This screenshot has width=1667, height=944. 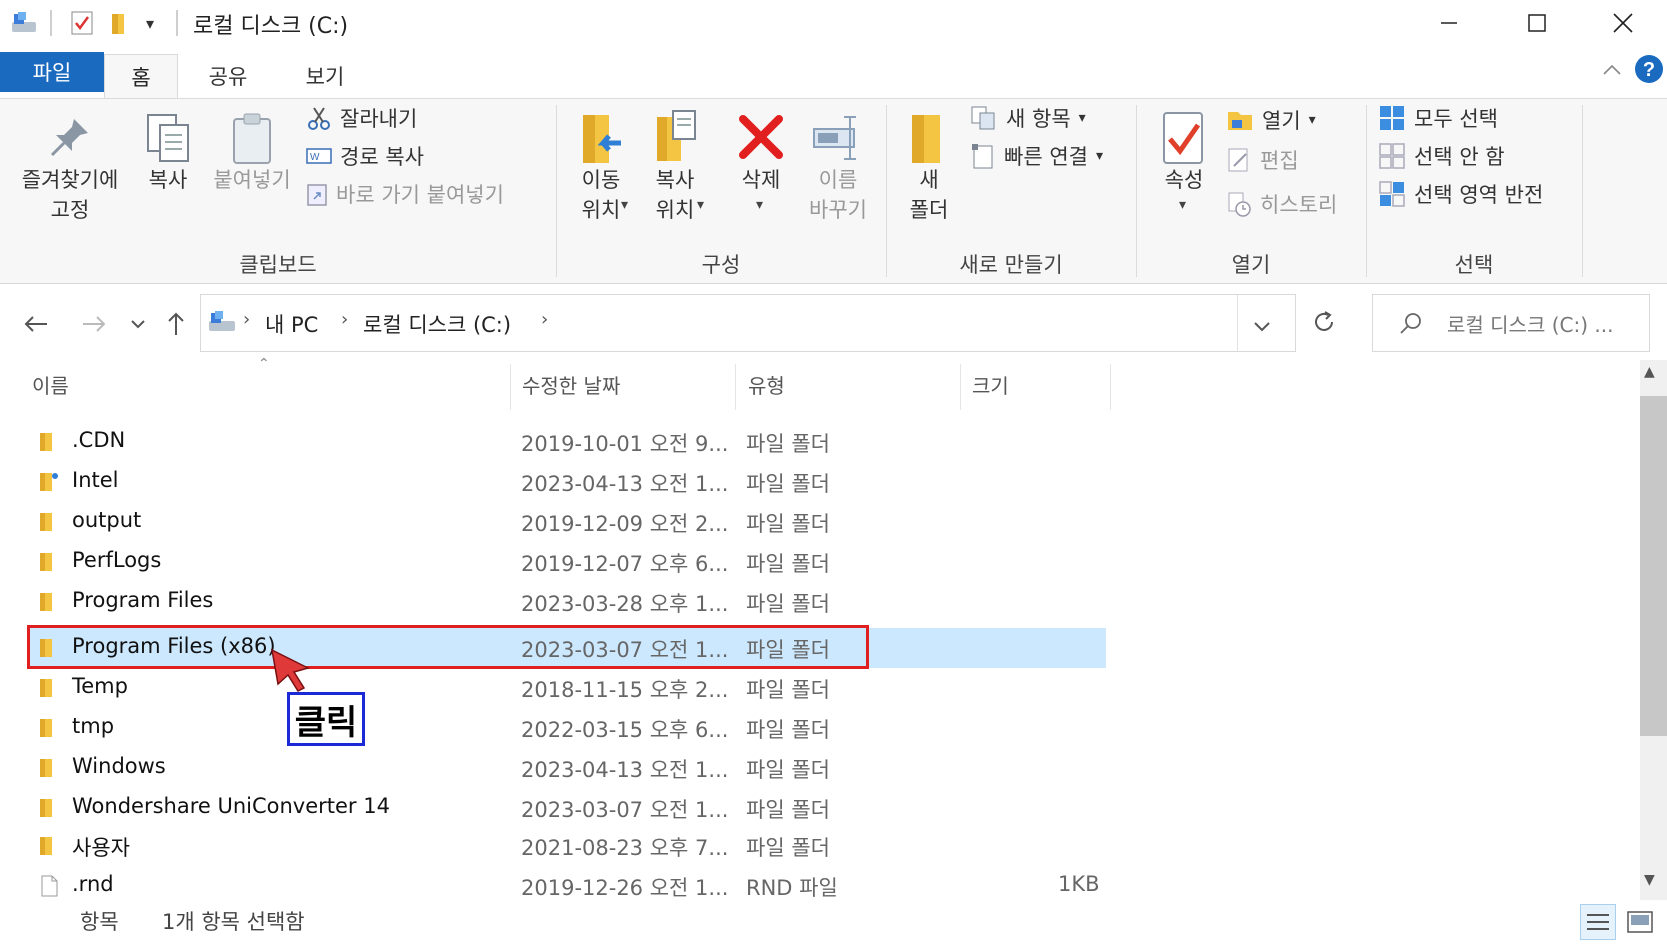 What do you see at coordinates (141, 76) in the screenshot?
I see `tab-home: 홈` at bounding box center [141, 76].